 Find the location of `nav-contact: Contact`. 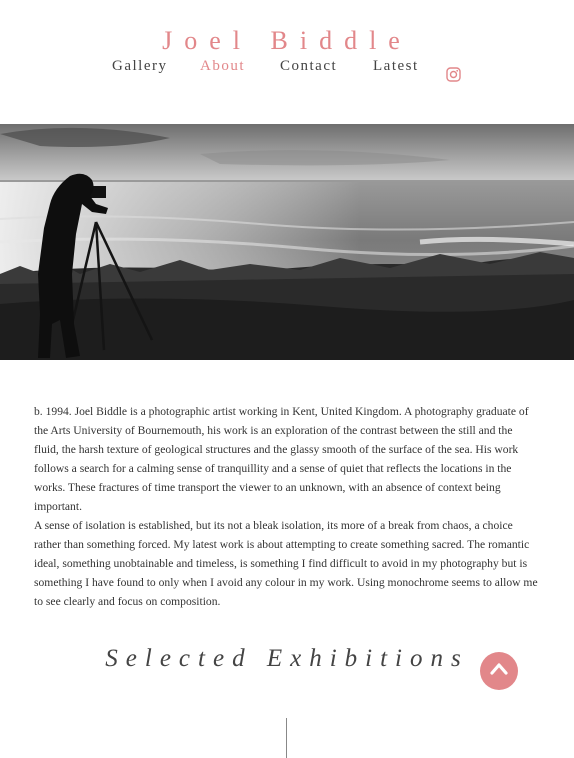

nav-contact: Contact is located at coordinates (308, 66).